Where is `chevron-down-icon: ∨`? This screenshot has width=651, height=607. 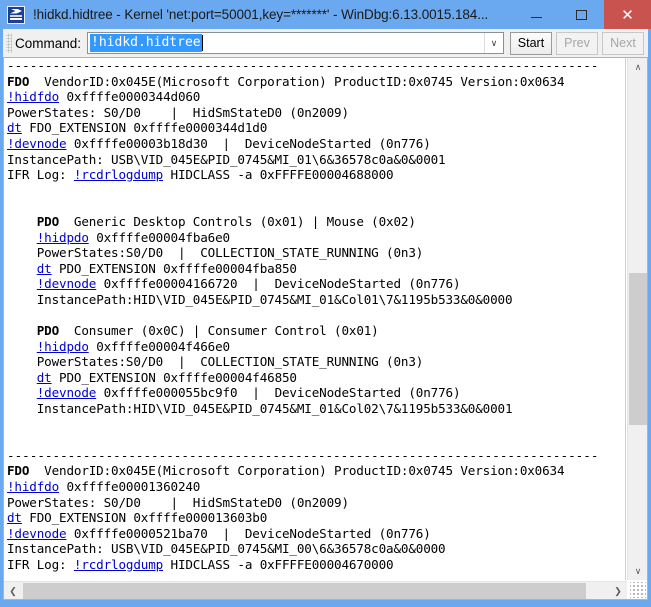
chevron-down-icon: ∨ is located at coordinates (493, 43).